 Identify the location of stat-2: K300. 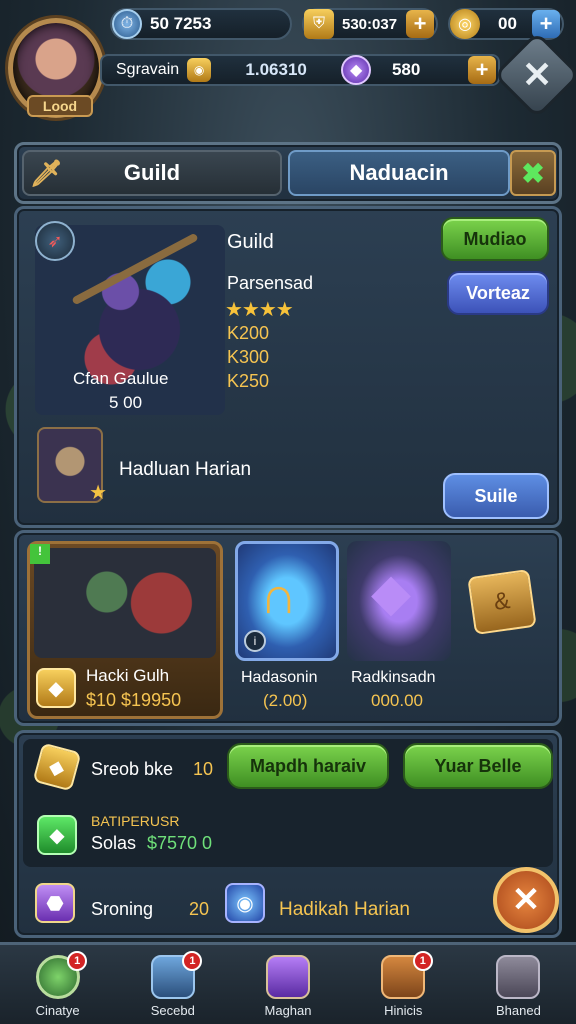
(248, 357).